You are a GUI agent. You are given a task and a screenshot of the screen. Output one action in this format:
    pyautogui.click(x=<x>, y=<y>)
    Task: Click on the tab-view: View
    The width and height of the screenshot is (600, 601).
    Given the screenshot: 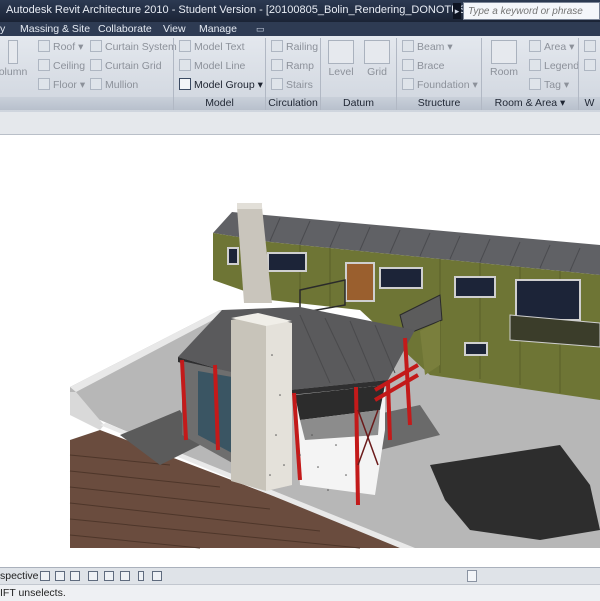 What is the action you would take?
    pyautogui.click(x=174, y=29)
    